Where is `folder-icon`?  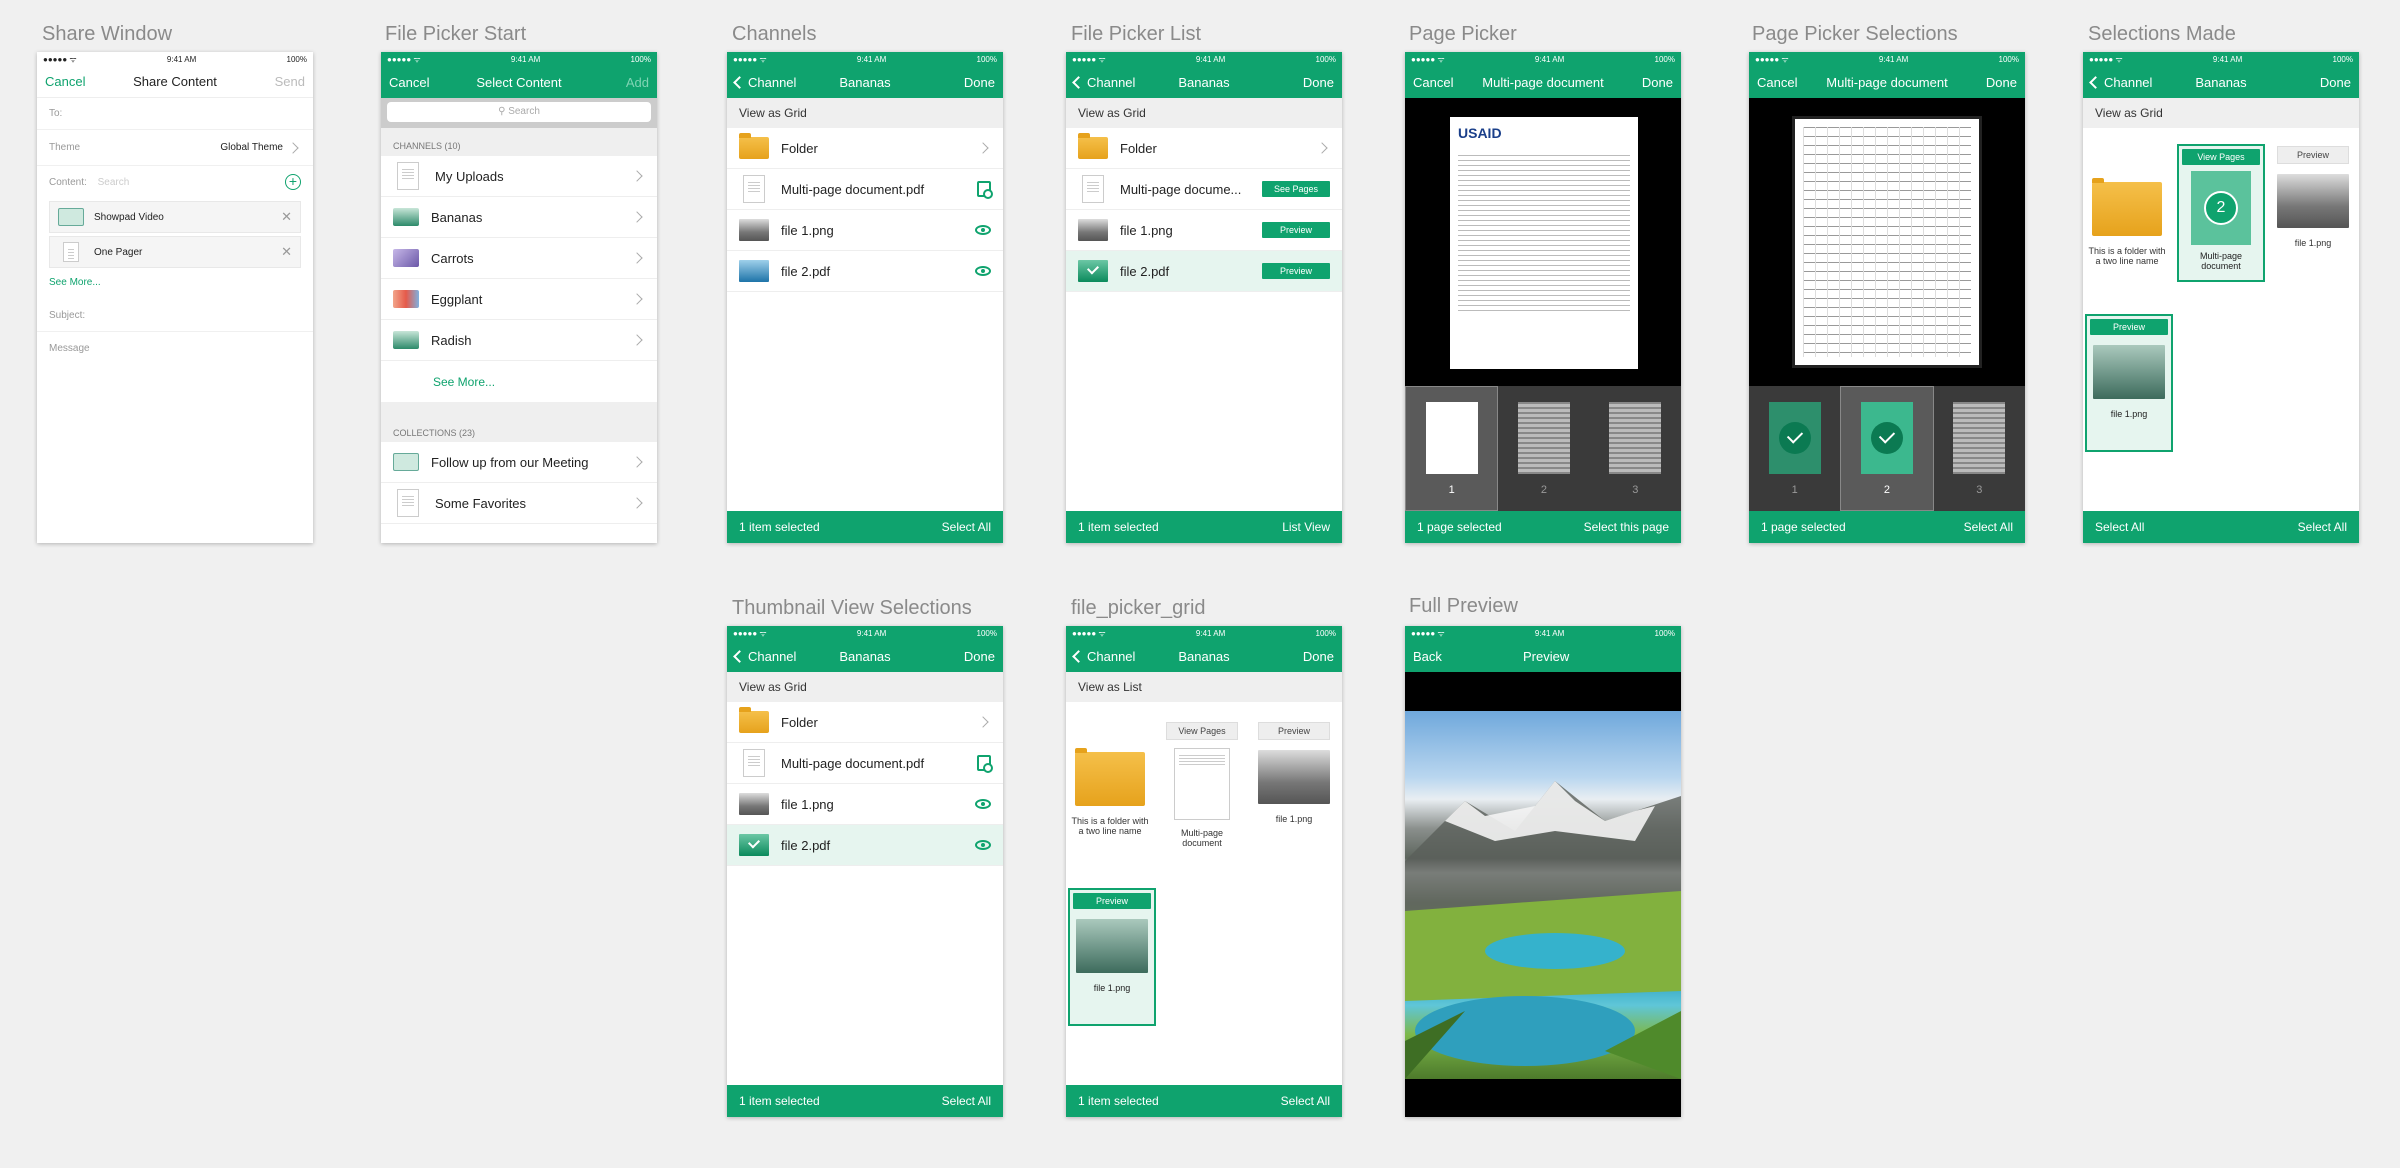
folder-icon is located at coordinates (754, 146).